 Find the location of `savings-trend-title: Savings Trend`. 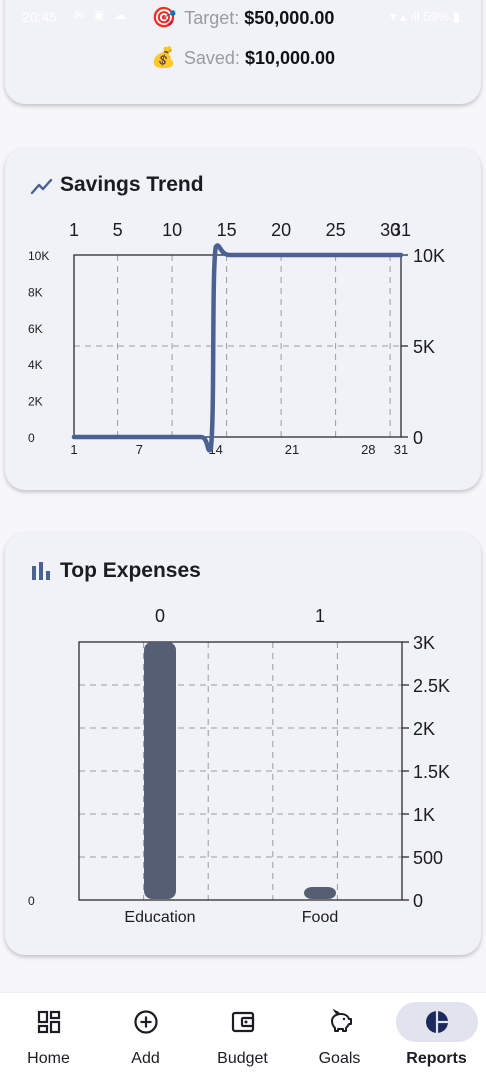

savings-trend-title: Savings Trend is located at coordinates (132, 184).